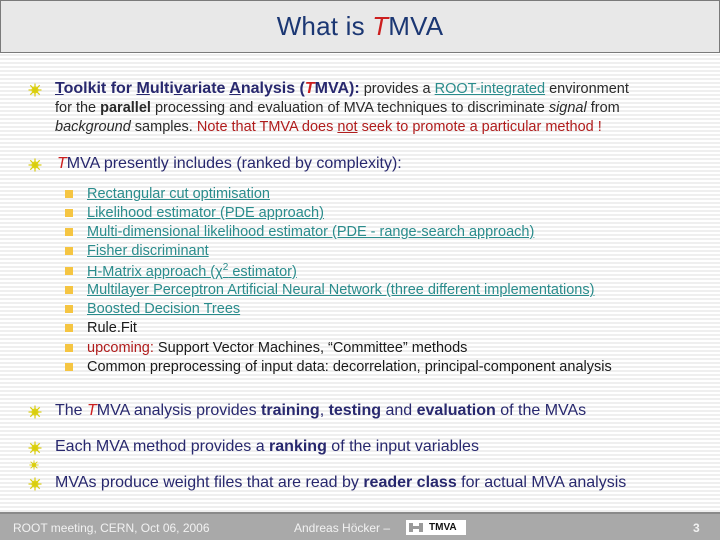 Image resolution: width=720 pixels, height=540 pixels. I want to click on title-prefix: What is, so click(324, 26).